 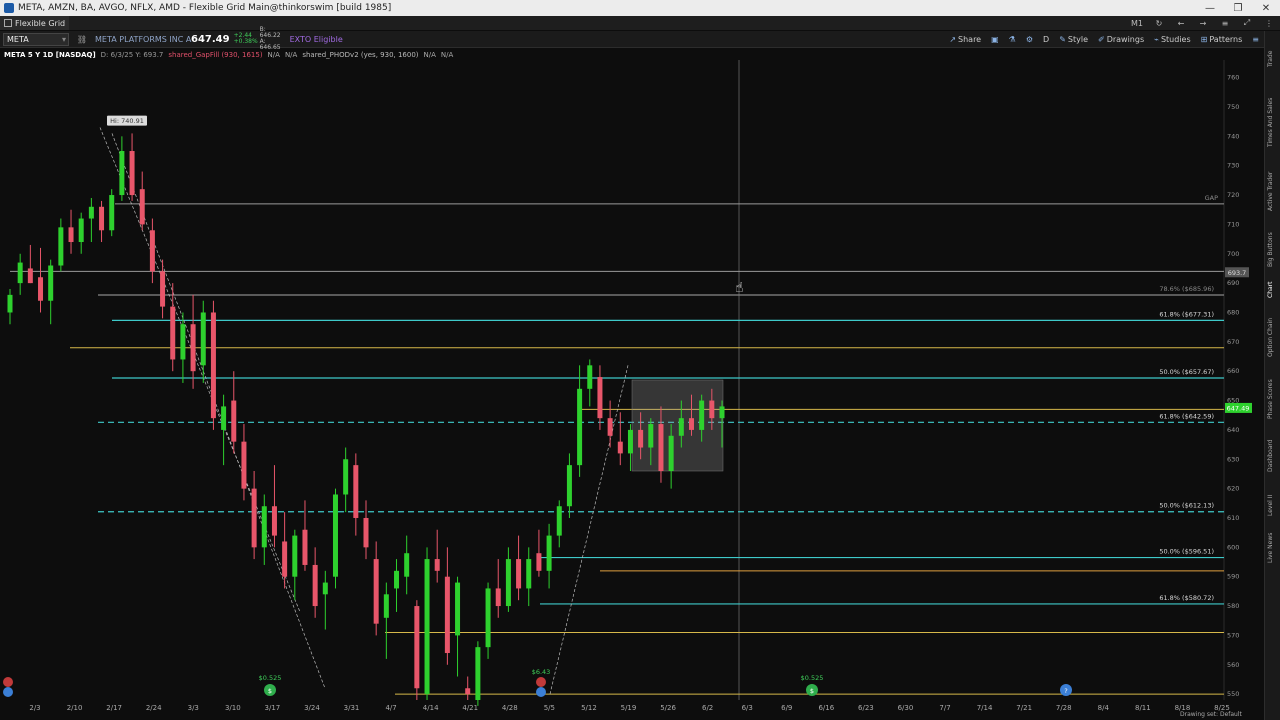 What do you see at coordinates (1181, 23) in the screenshot?
I see `back-arrow-icon: ←` at bounding box center [1181, 23].